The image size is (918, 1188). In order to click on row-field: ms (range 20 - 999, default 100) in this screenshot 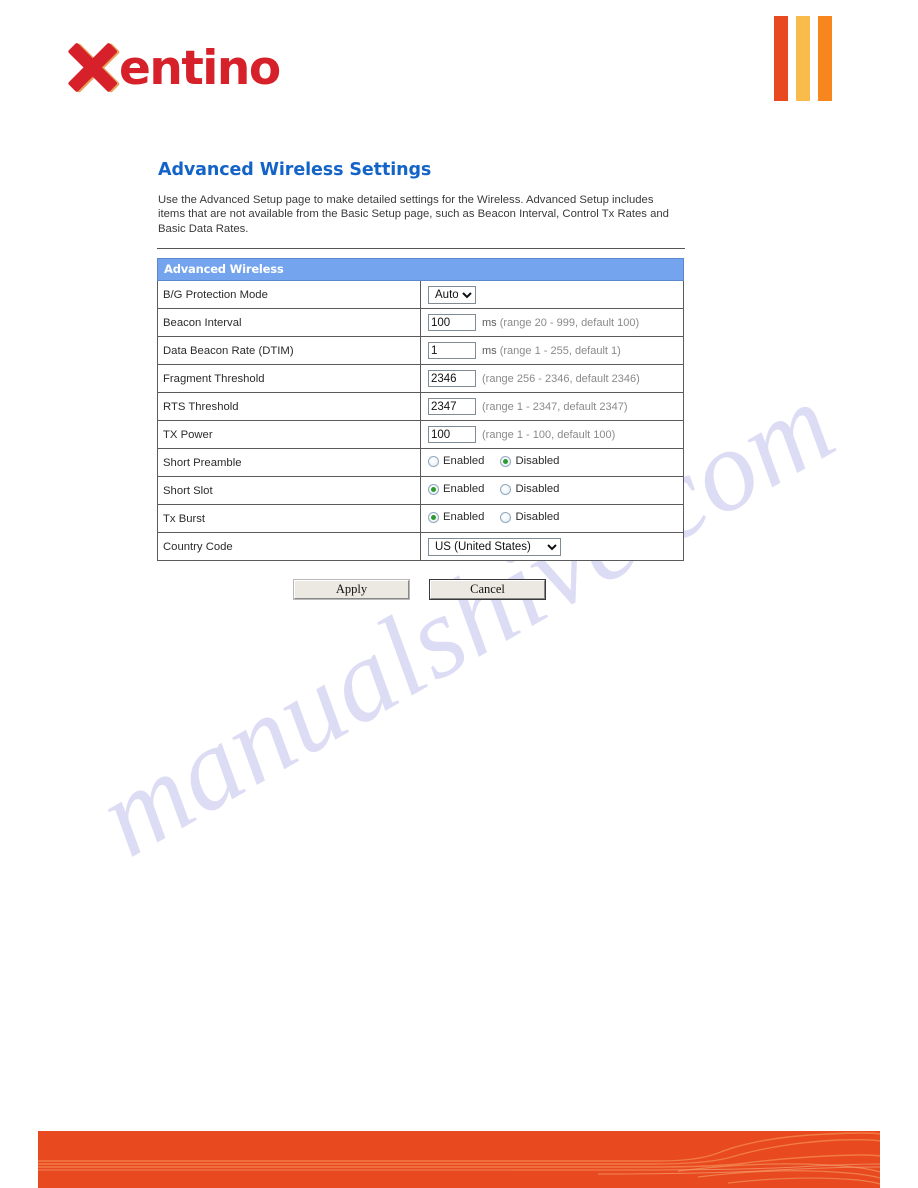, I will do `click(552, 323)`.